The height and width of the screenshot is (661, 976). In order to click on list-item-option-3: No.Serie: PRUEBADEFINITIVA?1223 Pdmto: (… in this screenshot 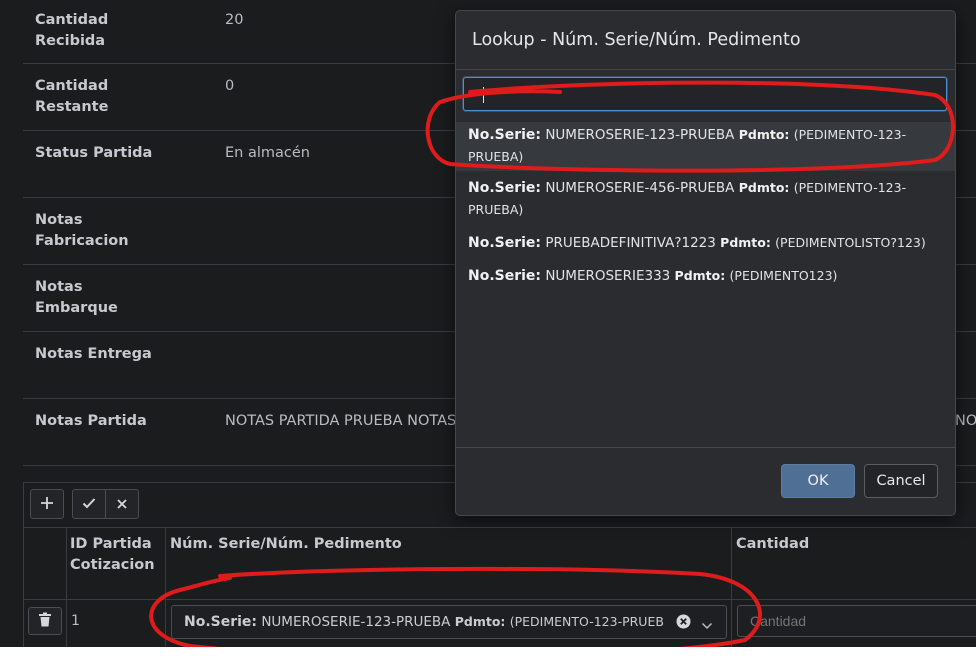, I will do `click(705, 244)`.